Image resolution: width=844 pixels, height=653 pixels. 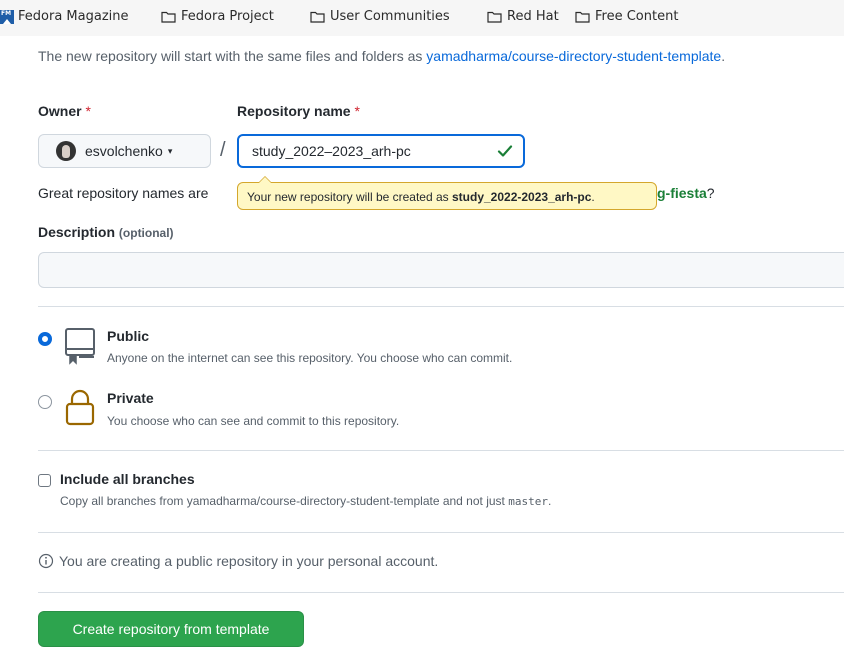 What do you see at coordinates (593, 197) in the screenshot?
I see `tooltip-suffix: .` at bounding box center [593, 197].